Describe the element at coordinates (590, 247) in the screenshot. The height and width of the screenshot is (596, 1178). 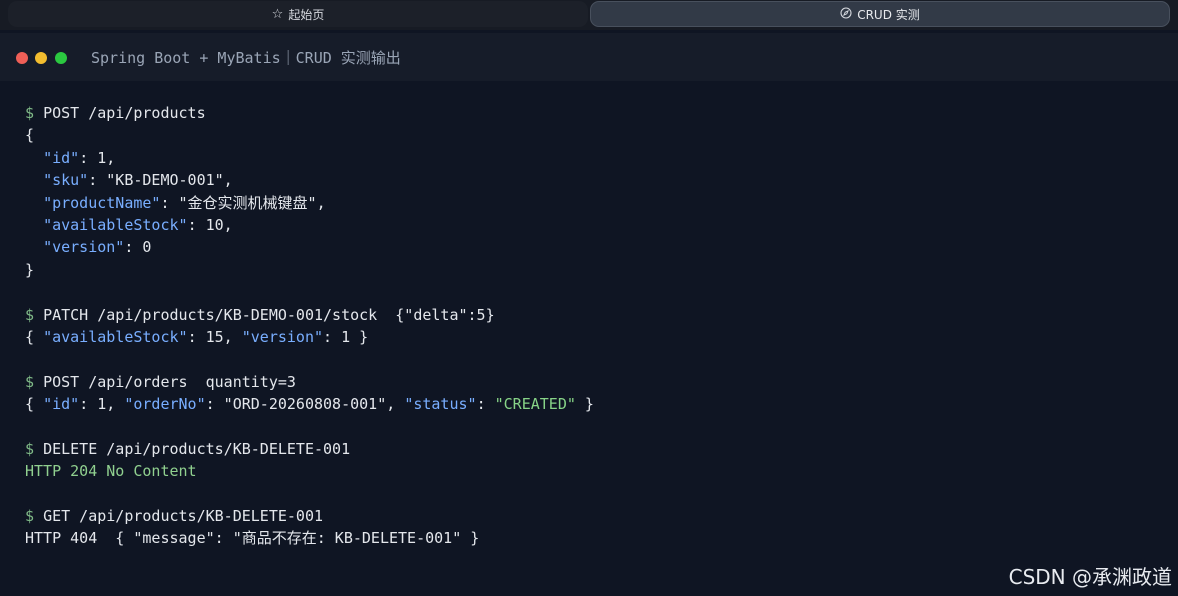
I see `output-line: "version": 0` at that location.